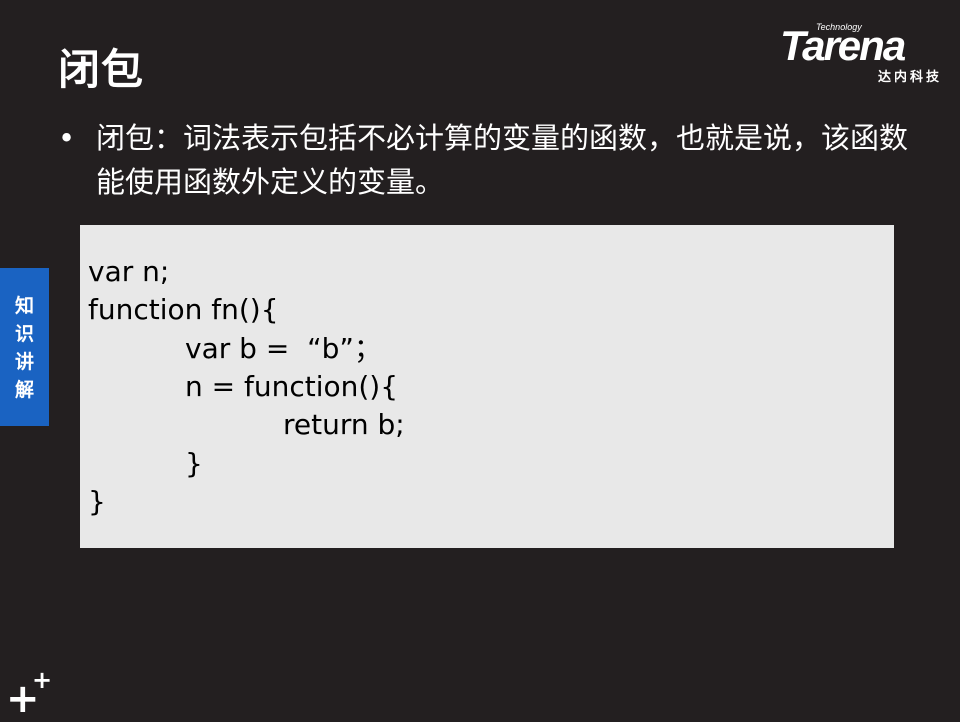  I want to click on side-tab-char: 讲, so click(24, 362).